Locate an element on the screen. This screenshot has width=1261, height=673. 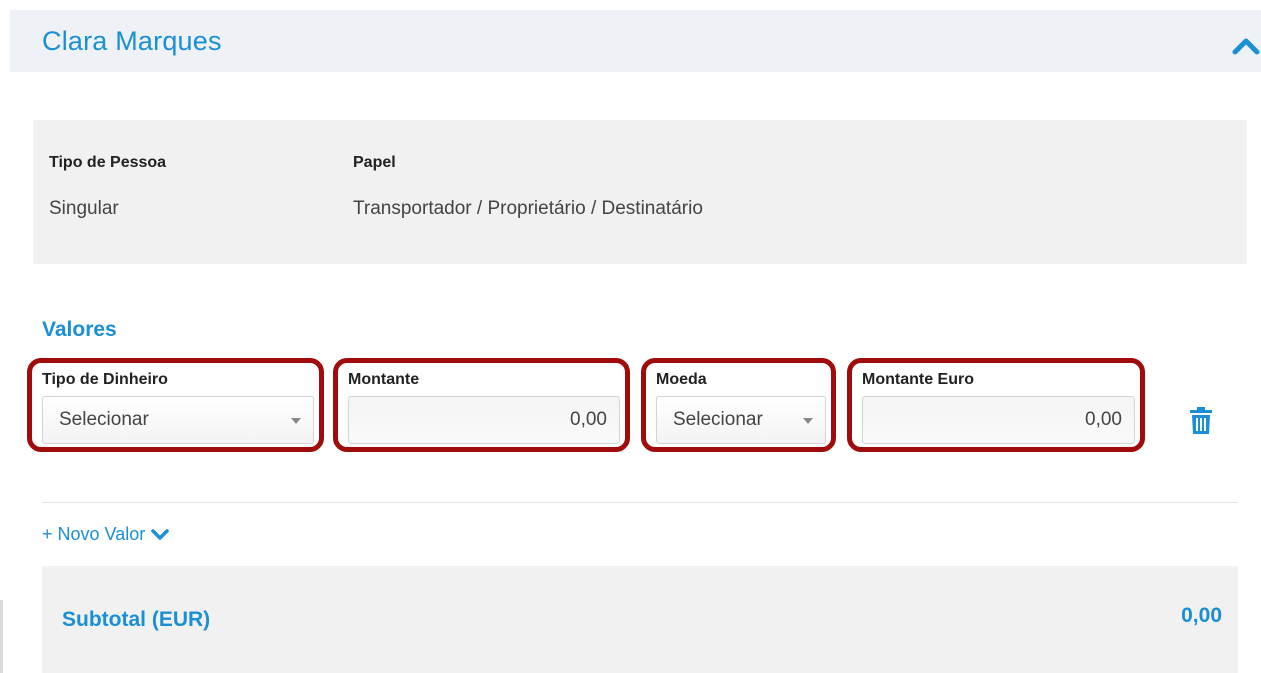
person-type-value: Singular is located at coordinates (84, 208).